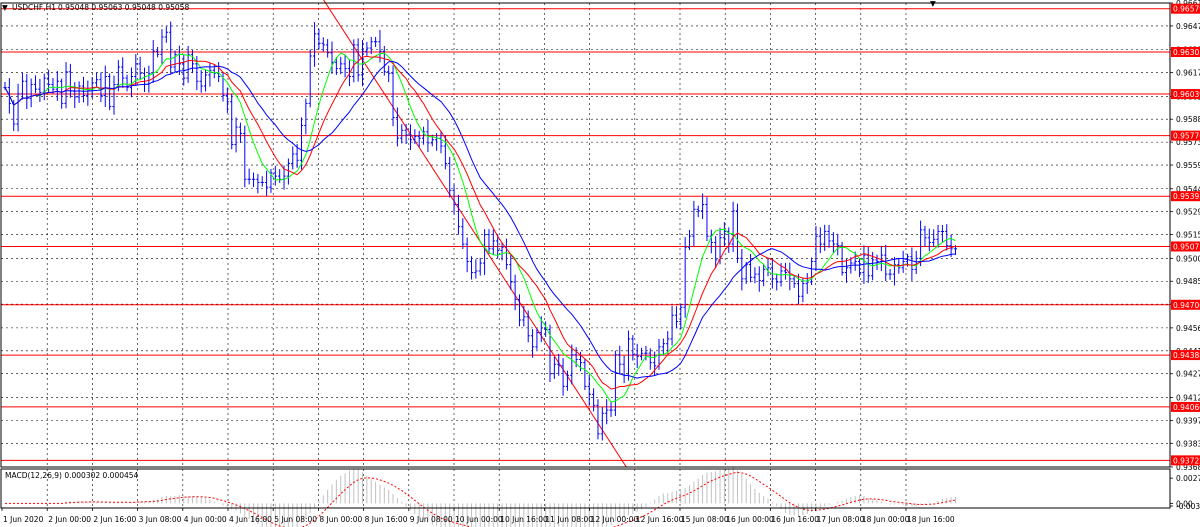 The height and width of the screenshot is (527, 1200). Describe the element at coordinates (660, 519) in the screenshot. I see `time-label: 12 Jun 16:00` at that location.